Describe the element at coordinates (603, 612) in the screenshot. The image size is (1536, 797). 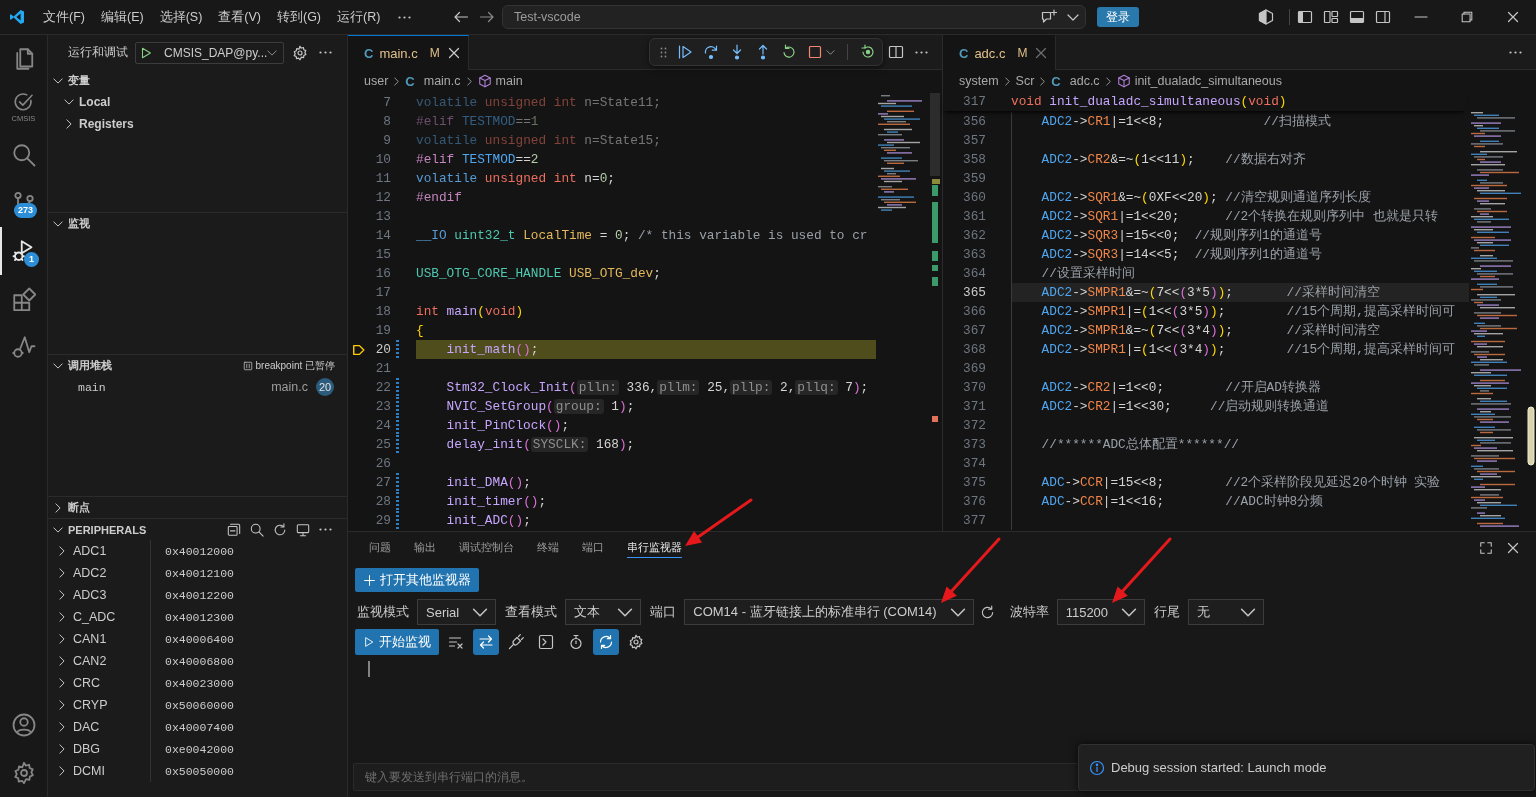
I see `dropdown: 文本` at that location.